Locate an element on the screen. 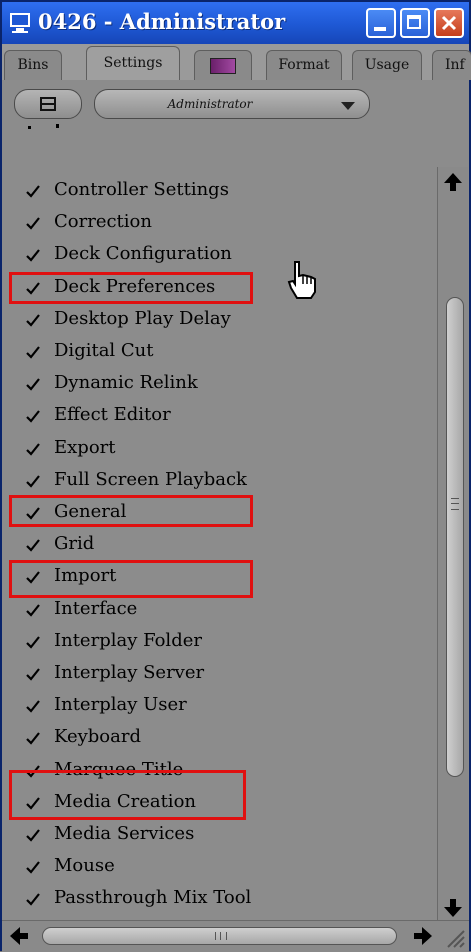 This screenshot has width=471, height=952. highlight-general is located at coordinates (131, 511).